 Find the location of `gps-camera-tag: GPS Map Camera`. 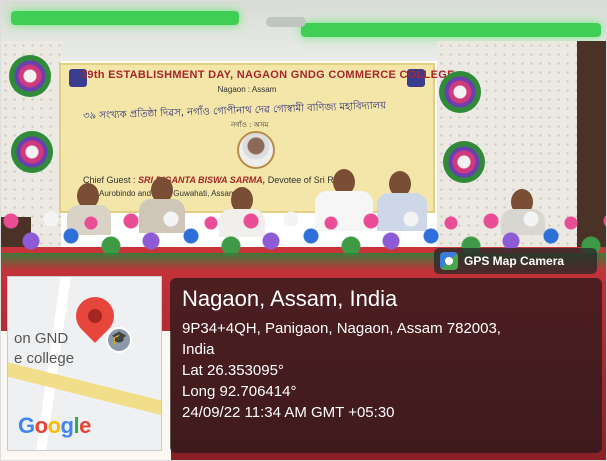

gps-camera-tag: GPS Map Camera is located at coordinates (515, 261).